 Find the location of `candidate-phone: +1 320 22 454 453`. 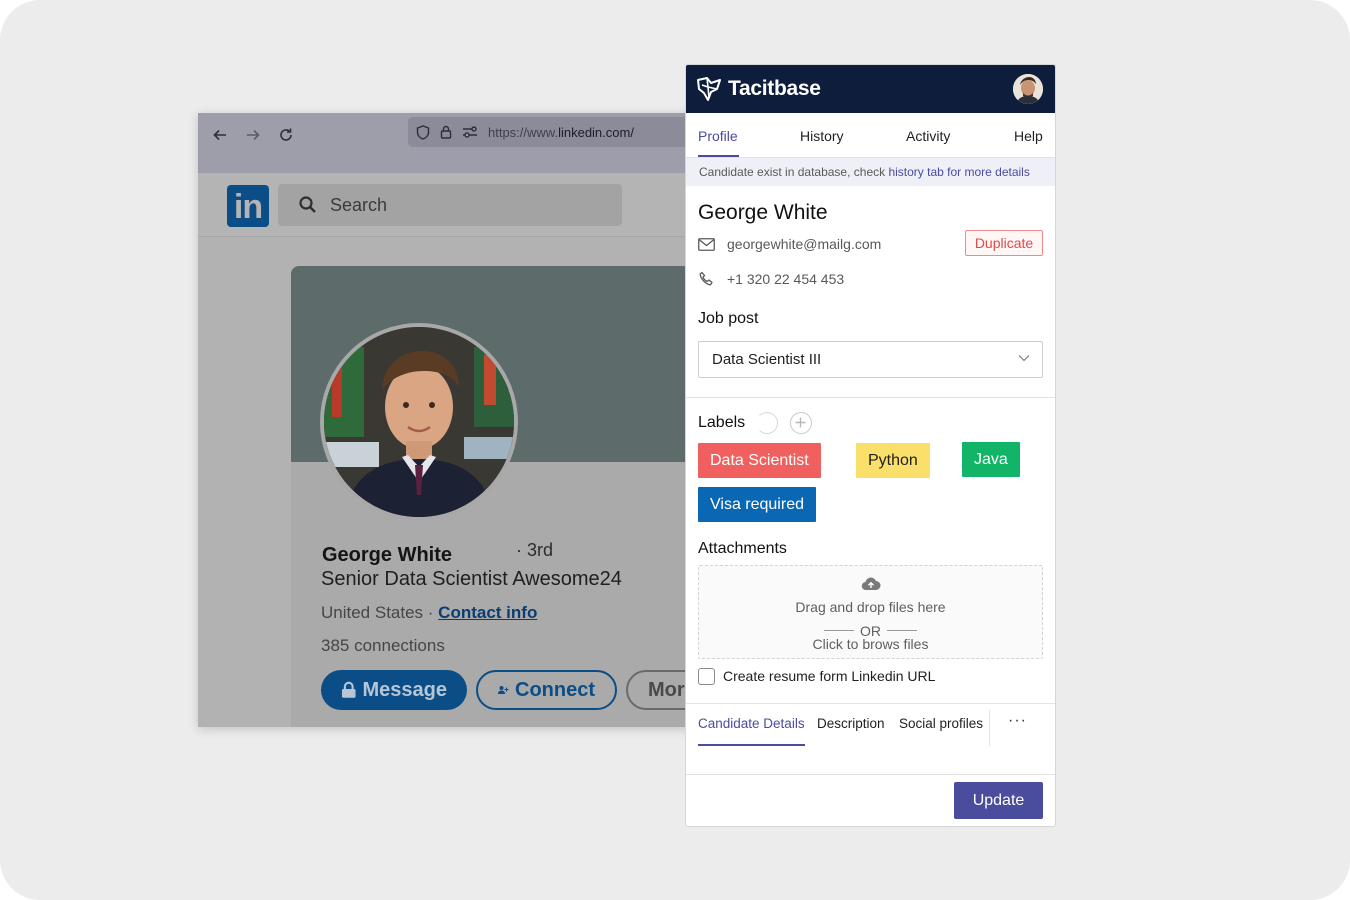

candidate-phone: +1 320 22 454 453 is located at coordinates (786, 279).